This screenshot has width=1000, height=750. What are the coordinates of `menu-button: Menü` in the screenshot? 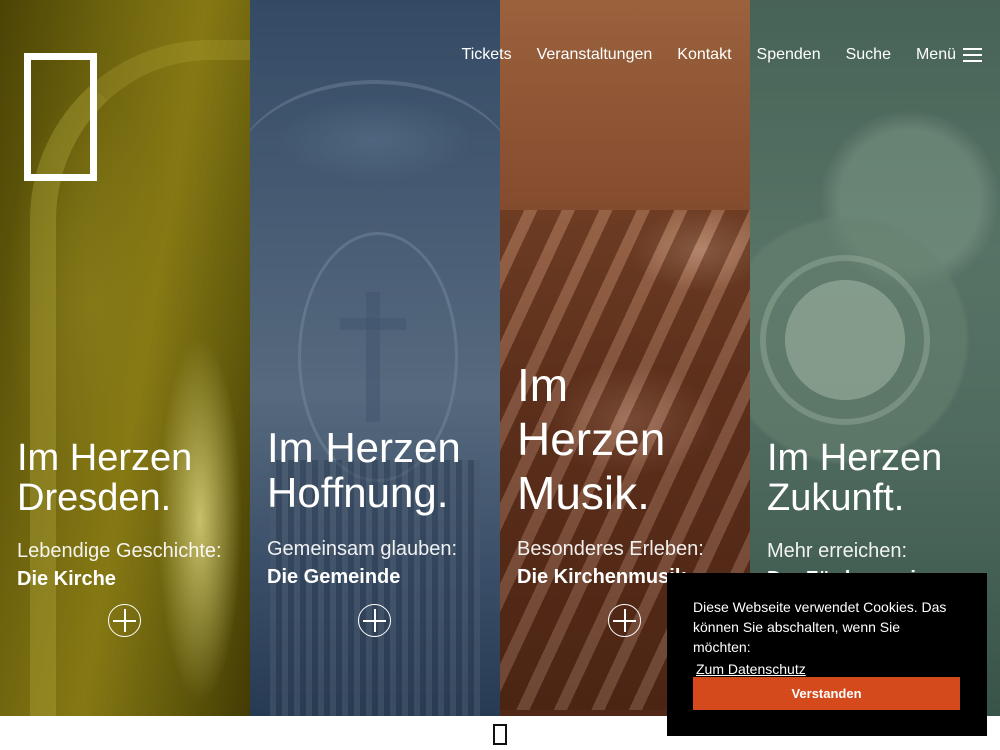 It's located at (949, 55).